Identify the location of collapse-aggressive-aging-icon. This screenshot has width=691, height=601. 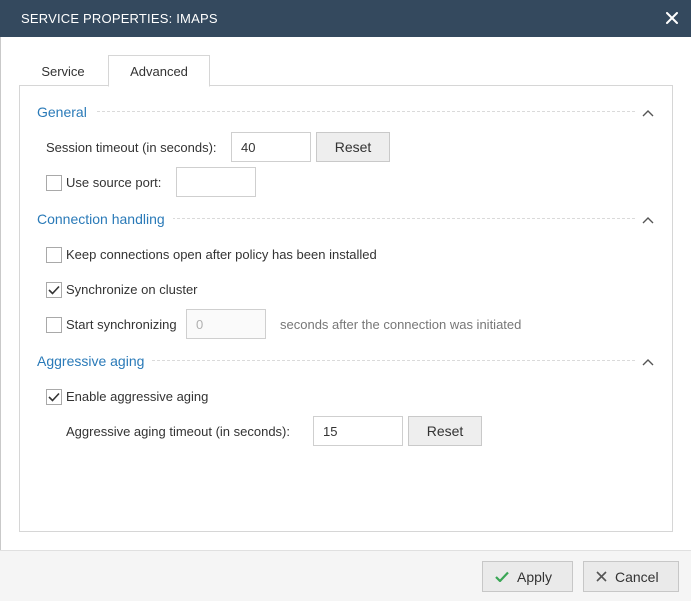
(648, 360).